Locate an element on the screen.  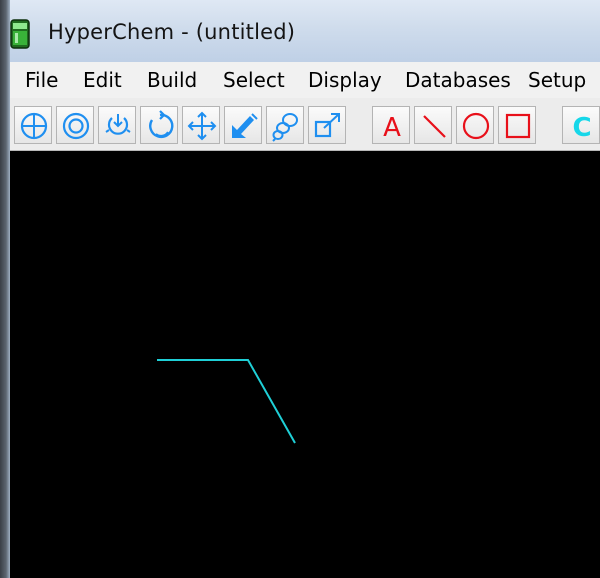
square-icon is located at coordinates (518, 126).